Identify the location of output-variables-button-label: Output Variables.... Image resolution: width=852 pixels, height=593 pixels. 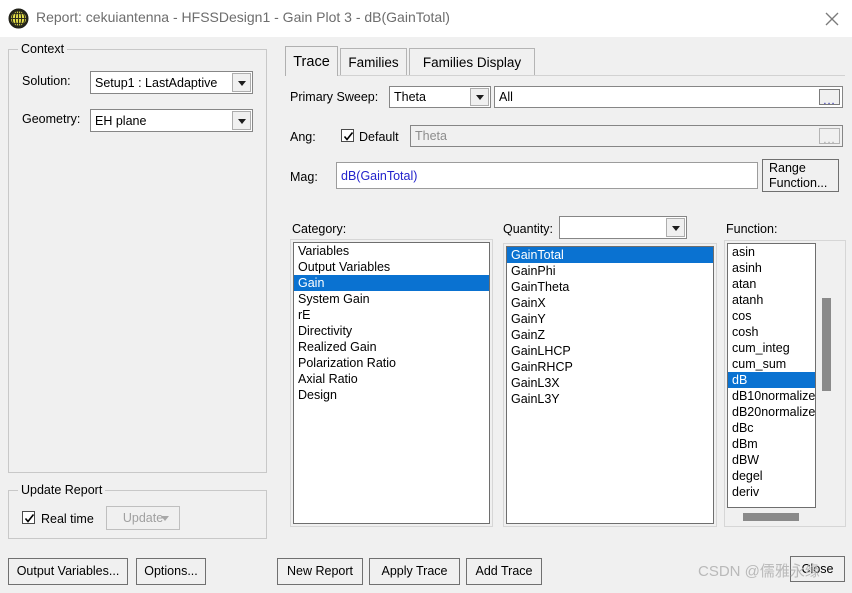
(68, 571).